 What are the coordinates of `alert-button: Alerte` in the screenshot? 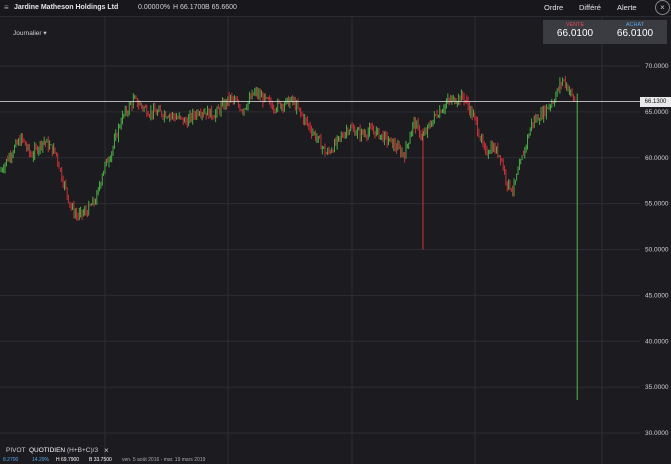 It's located at (627, 7).